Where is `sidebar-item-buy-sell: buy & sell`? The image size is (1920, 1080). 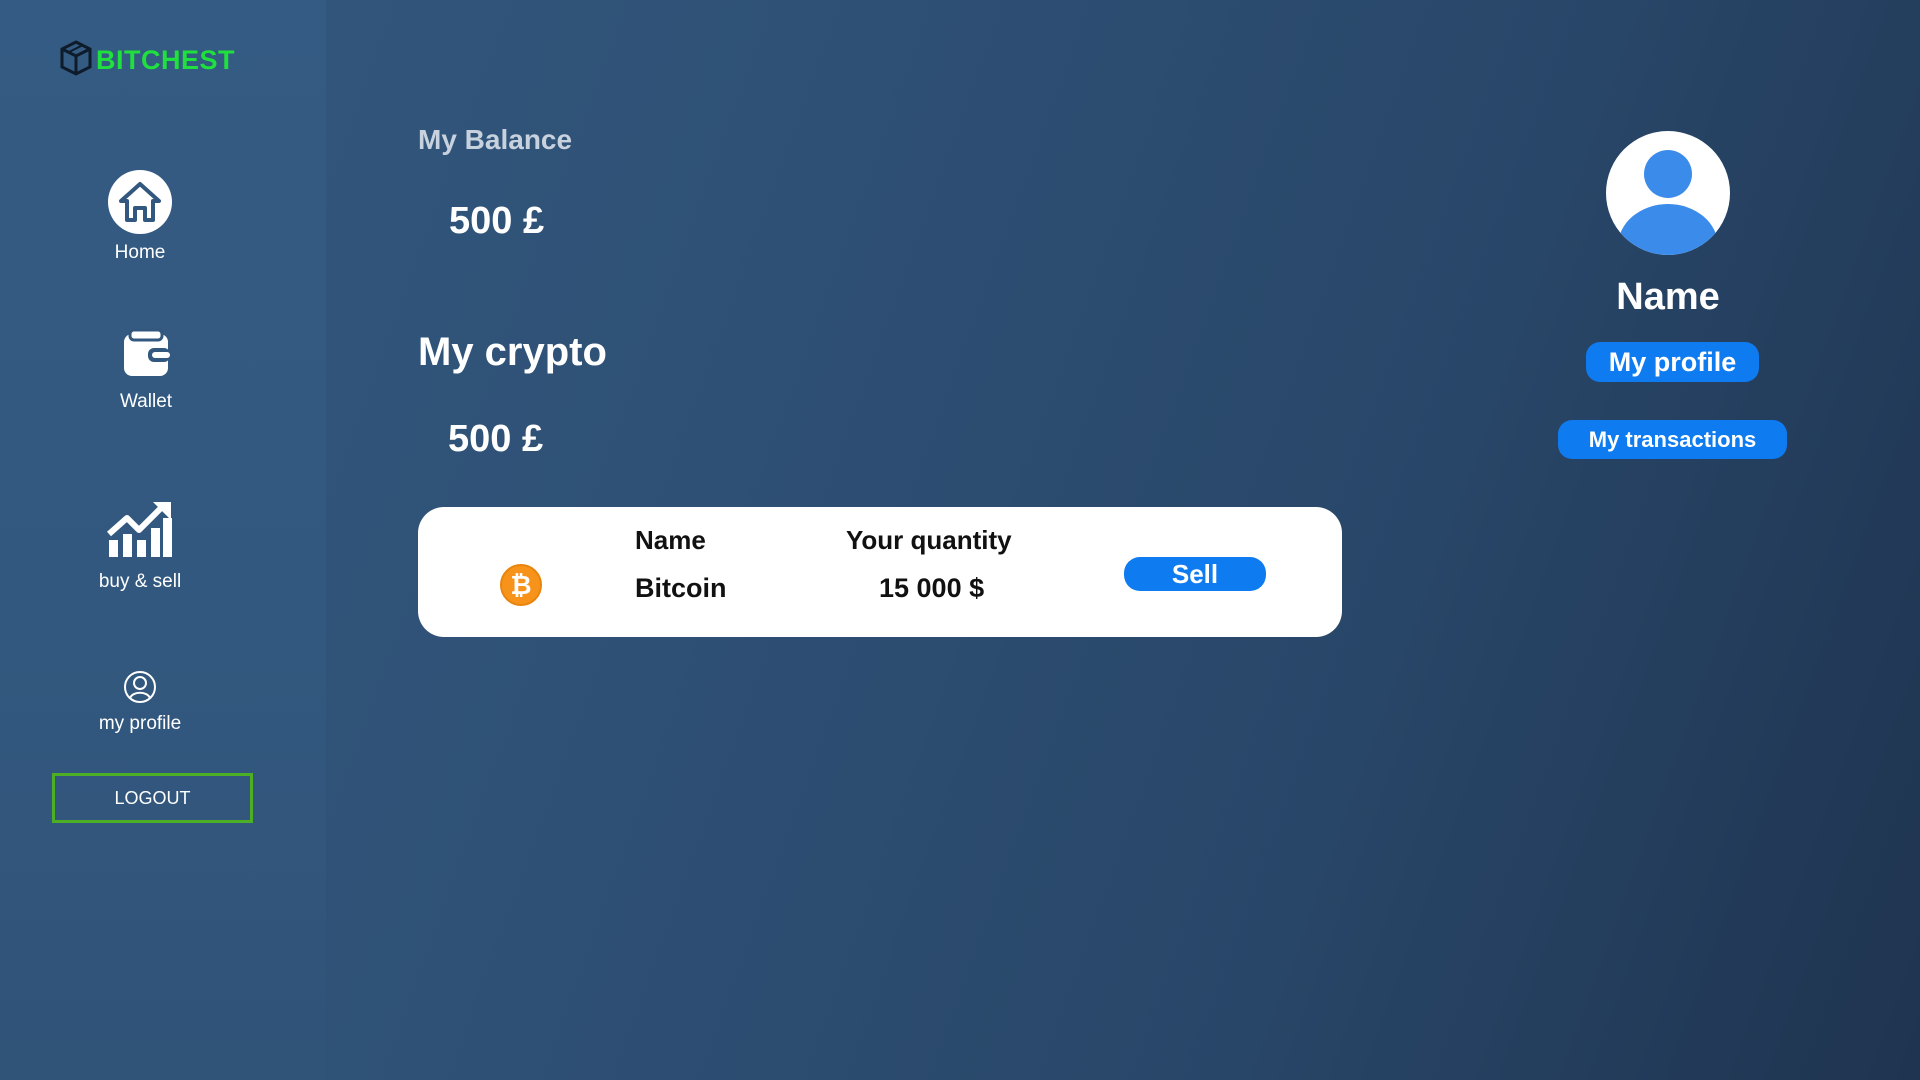 sidebar-item-buy-sell: buy & sell is located at coordinates (140, 546).